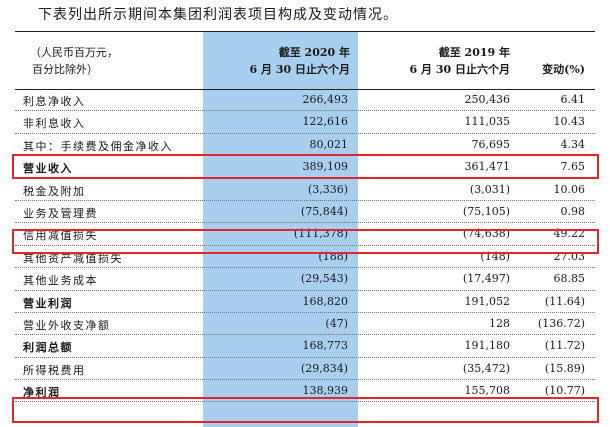 This screenshot has width=610, height=427. What do you see at coordinates (98, 146) in the screenshot?
I see `row-label: 其中：手续费及佣金净收入` at bounding box center [98, 146].